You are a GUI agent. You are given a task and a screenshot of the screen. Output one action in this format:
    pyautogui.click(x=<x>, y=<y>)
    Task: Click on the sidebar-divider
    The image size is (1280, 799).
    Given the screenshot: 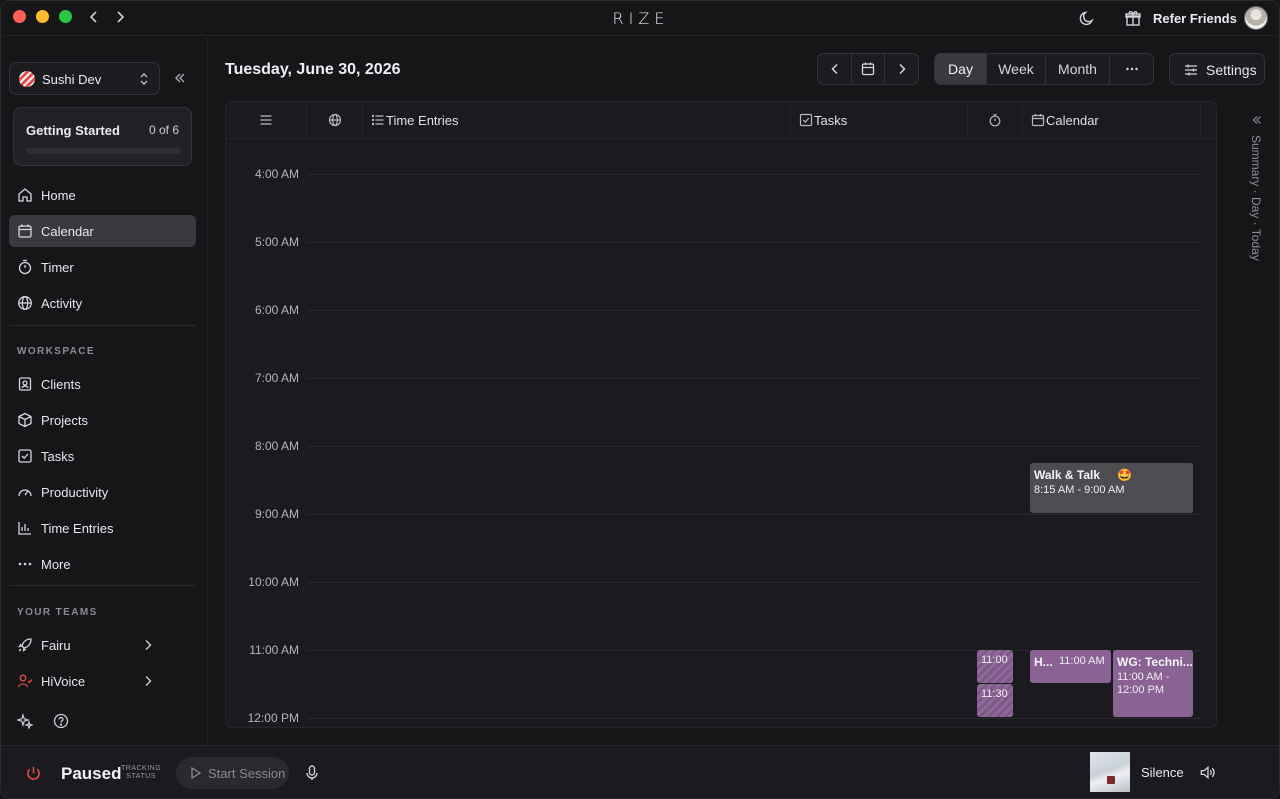 What is the action you would take?
    pyautogui.click(x=102, y=325)
    